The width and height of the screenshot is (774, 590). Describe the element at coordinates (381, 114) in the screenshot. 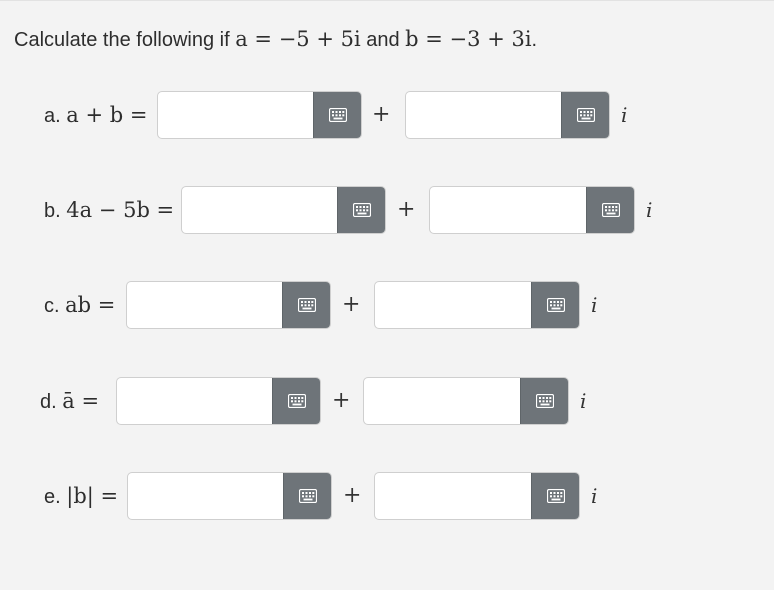

I see `part-a-plus-sign: +` at that location.